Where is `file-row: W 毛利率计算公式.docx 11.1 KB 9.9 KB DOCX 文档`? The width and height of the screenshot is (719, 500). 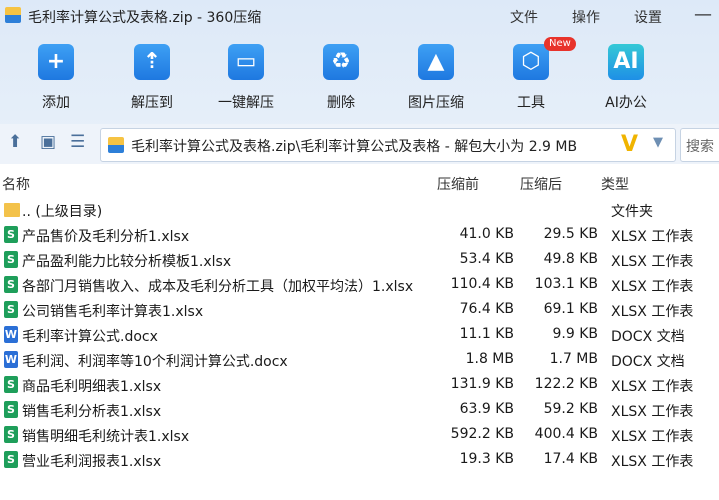 file-row: W 毛利率计算公式.docx 11.1 KB 9.9 KB DOCX 文档 is located at coordinates (359, 334).